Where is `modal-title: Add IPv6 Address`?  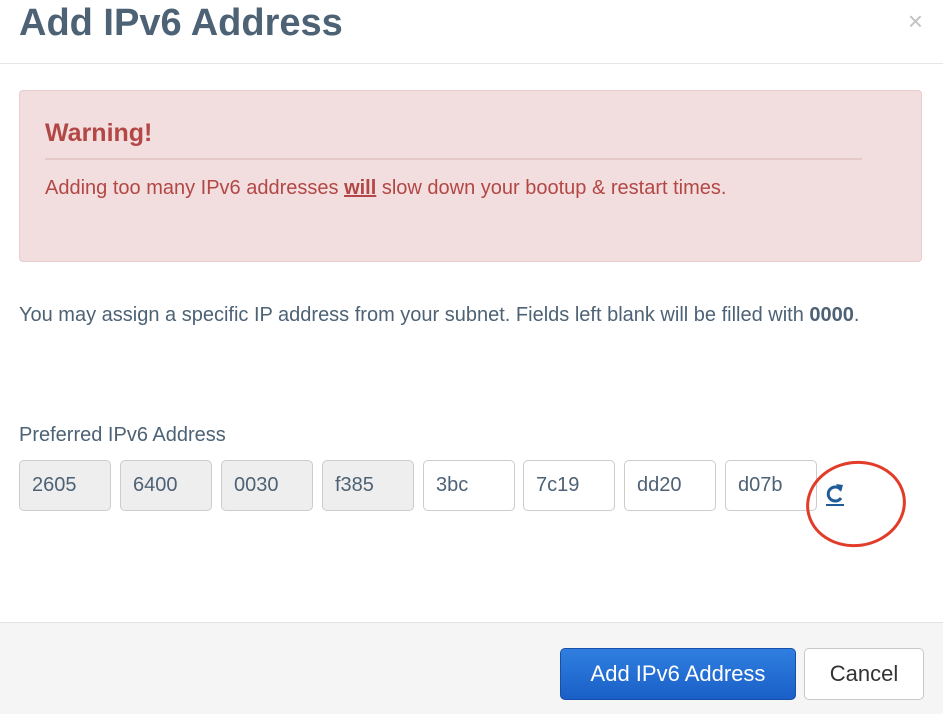 modal-title: Add IPv6 Address is located at coordinates (181, 23).